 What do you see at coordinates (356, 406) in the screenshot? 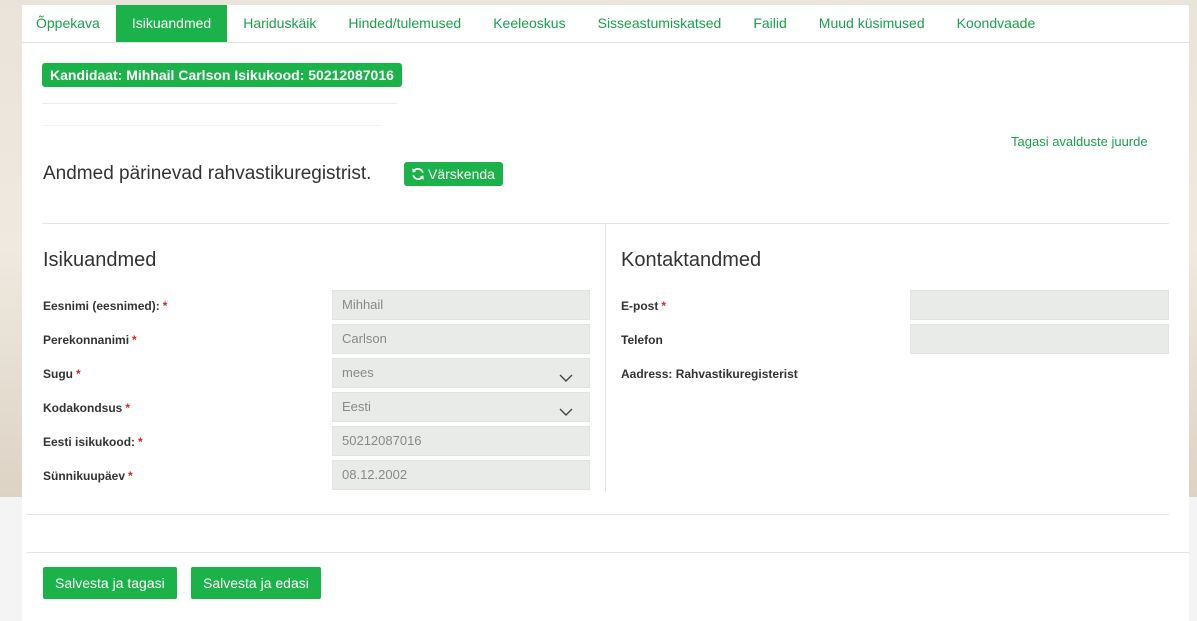
I see `citizenship-select-value: Eesti` at bounding box center [356, 406].